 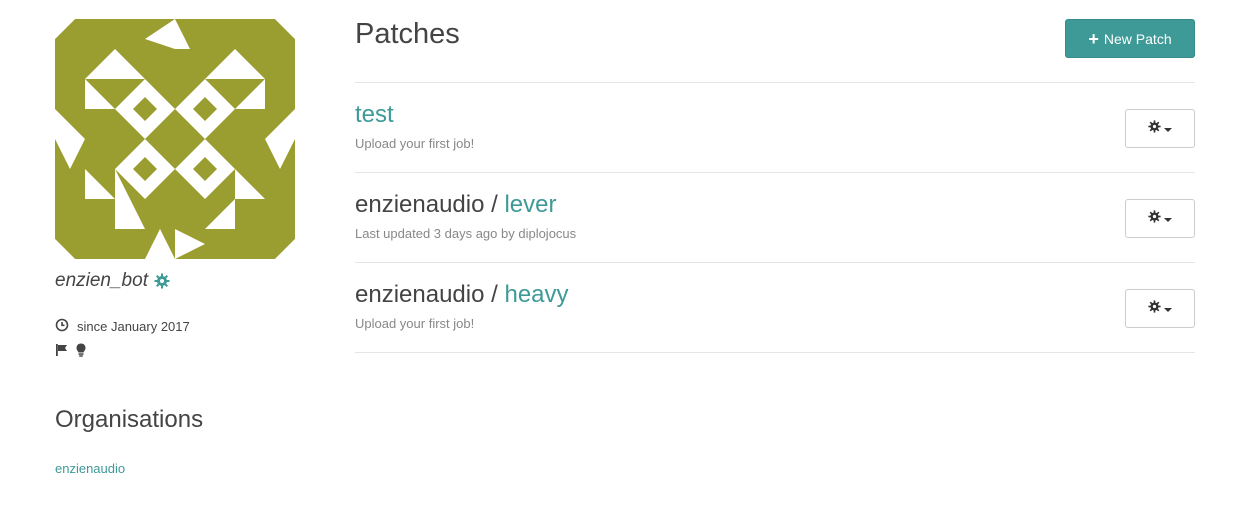 I want to click on organisations-heading: Organisations, so click(x=129, y=419).